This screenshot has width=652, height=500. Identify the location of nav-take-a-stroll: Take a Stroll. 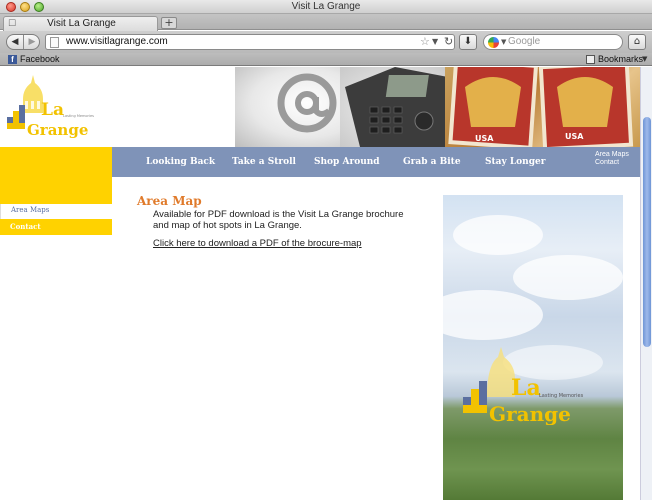
(264, 162).